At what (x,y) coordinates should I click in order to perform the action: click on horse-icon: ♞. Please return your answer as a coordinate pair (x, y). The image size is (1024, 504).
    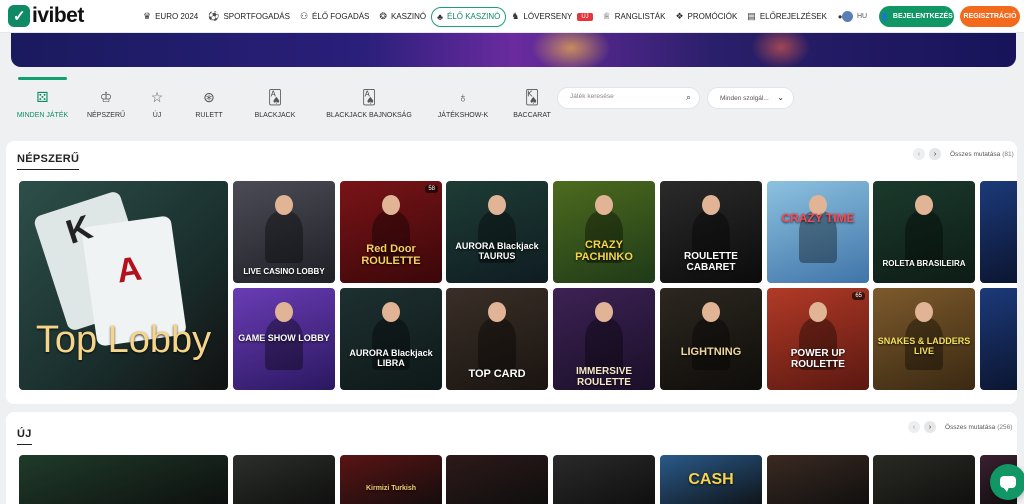
    Looking at the image, I should click on (515, 16).